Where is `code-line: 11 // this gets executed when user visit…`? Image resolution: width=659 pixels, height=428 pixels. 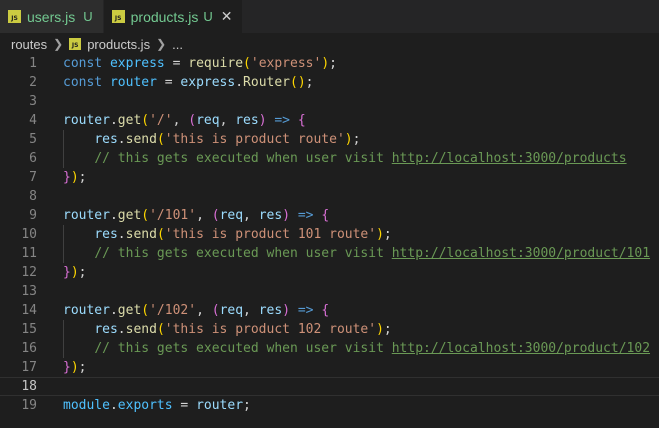 code-line: 11 // this gets executed when user visit… is located at coordinates (329, 253).